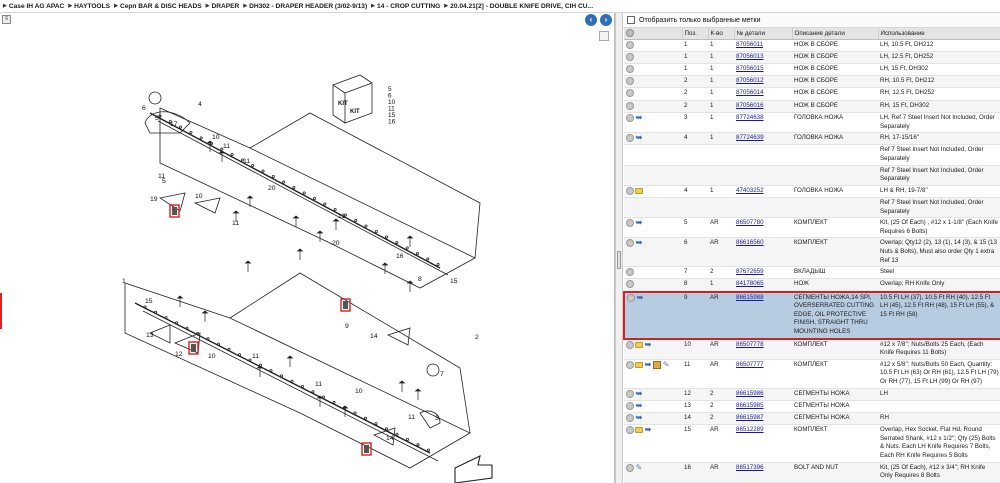 The image size is (1000, 483). What do you see at coordinates (812, 191) in the screenshot?
I see `table-row: 4 1 47403252 ГОЛОВКА НОЖА LH & RH, 19-7/8''` at bounding box center [812, 191].